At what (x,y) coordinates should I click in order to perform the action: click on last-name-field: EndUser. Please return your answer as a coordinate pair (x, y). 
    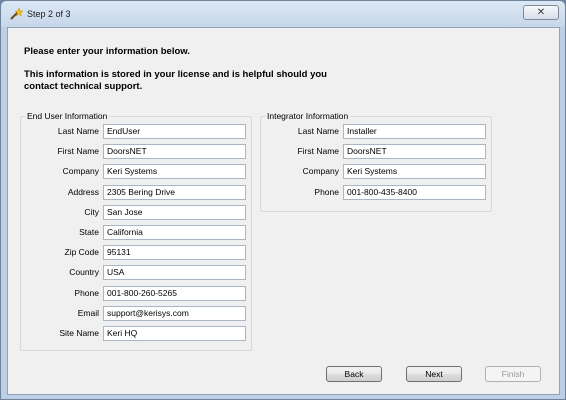
    Looking at the image, I should click on (174, 131).